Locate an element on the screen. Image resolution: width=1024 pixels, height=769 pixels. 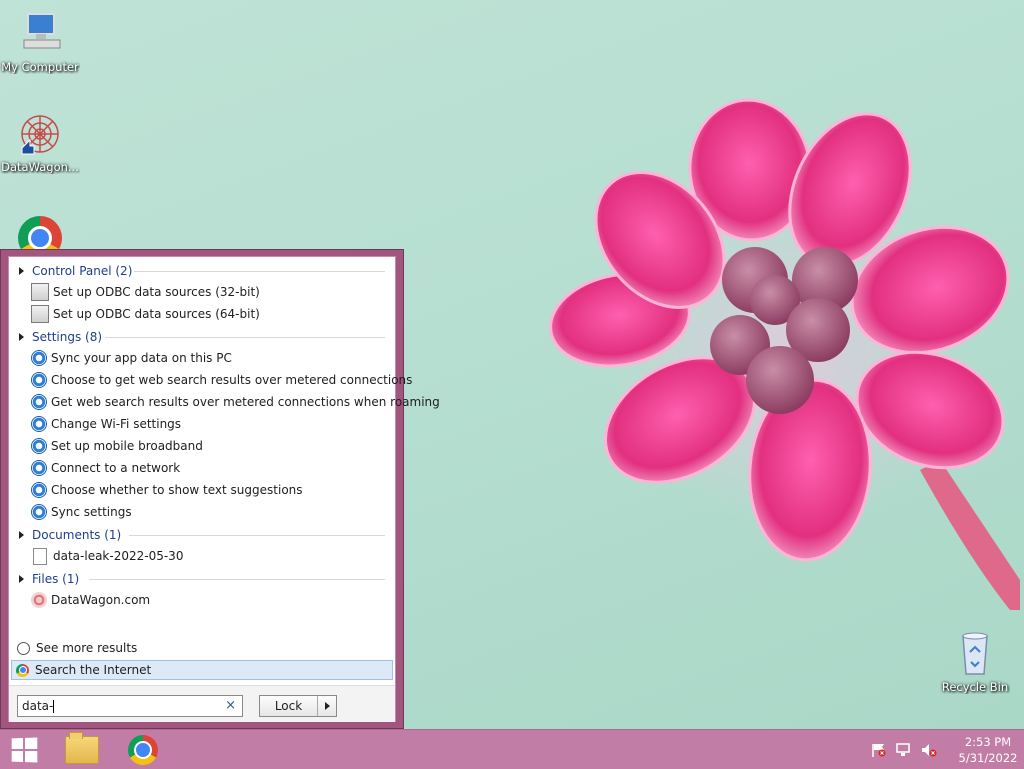
chevron-right-icon is located at coordinates (327, 706).